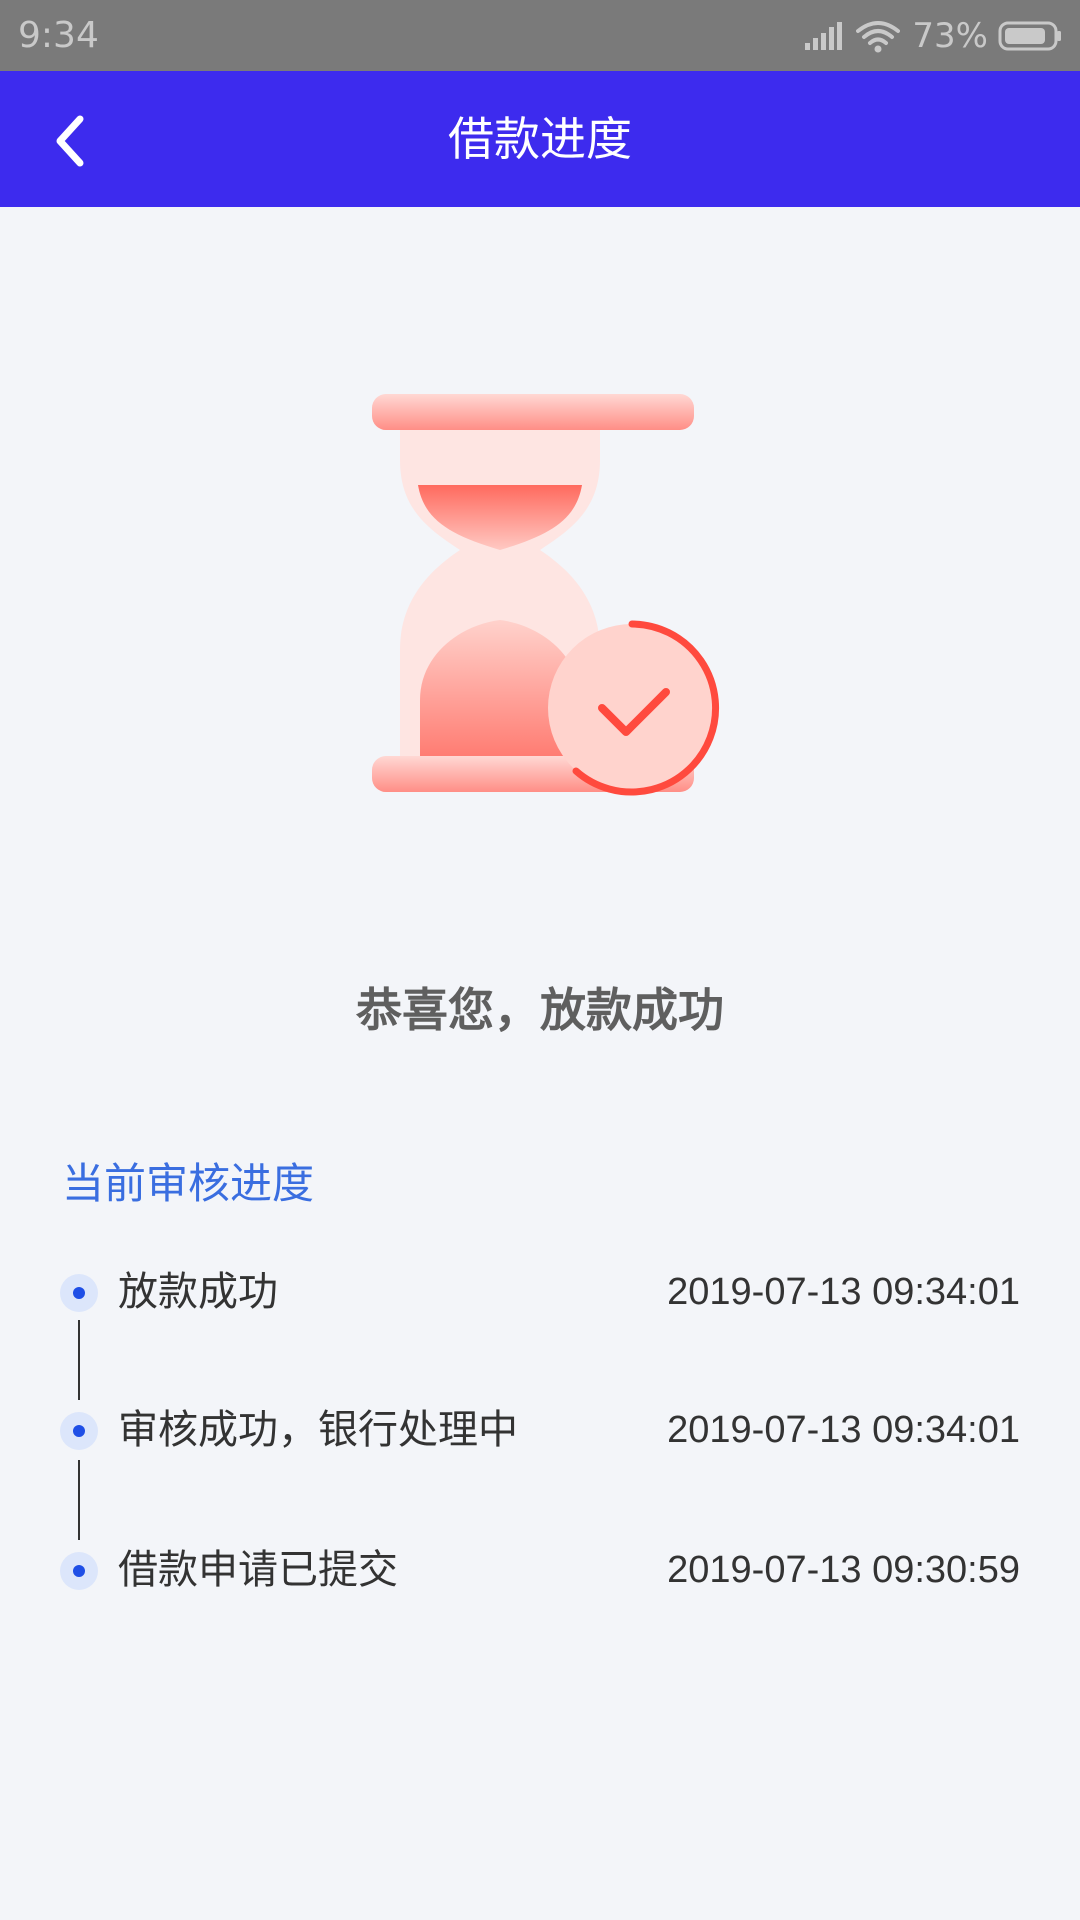 The image size is (1080, 1920). Describe the element at coordinates (545, 595) in the screenshot. I see `hourglass-check-icon` at that location.